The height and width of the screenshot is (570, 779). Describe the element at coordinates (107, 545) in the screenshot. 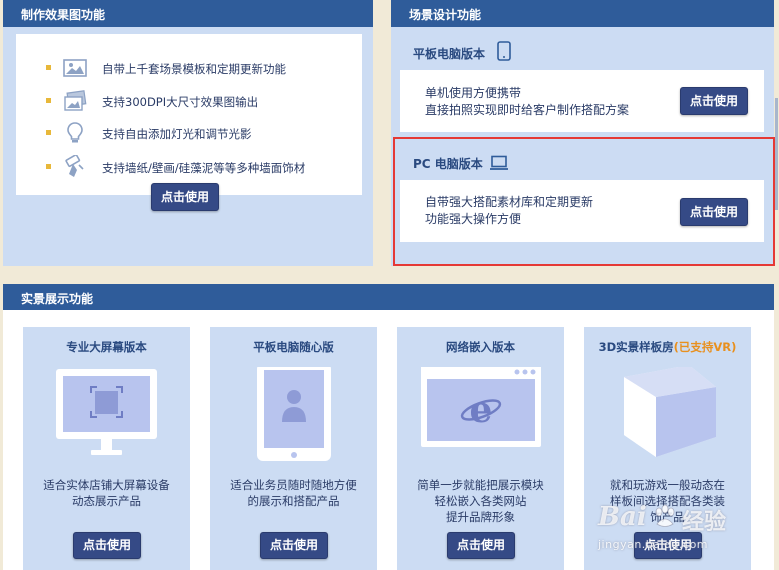

I see `big-screen-use-button: 点击使用` at that location.